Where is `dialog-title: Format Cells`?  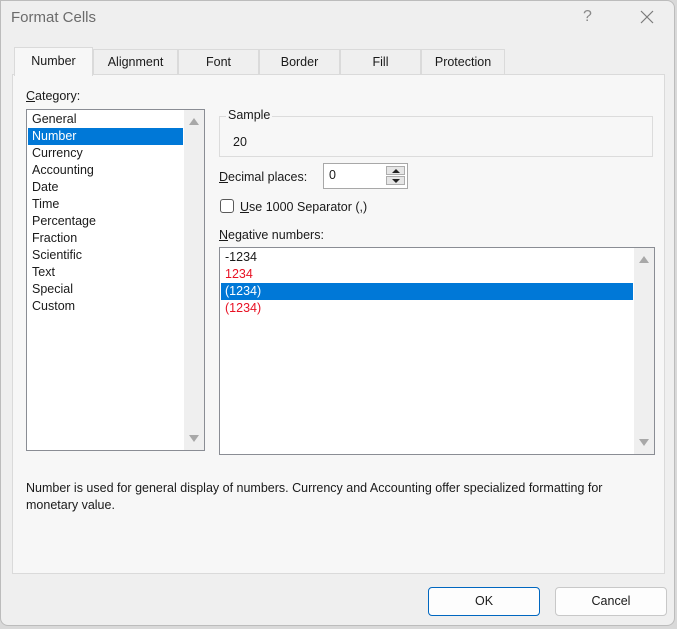
dialog-title: Format Cells is located at coordinates (54, 17).